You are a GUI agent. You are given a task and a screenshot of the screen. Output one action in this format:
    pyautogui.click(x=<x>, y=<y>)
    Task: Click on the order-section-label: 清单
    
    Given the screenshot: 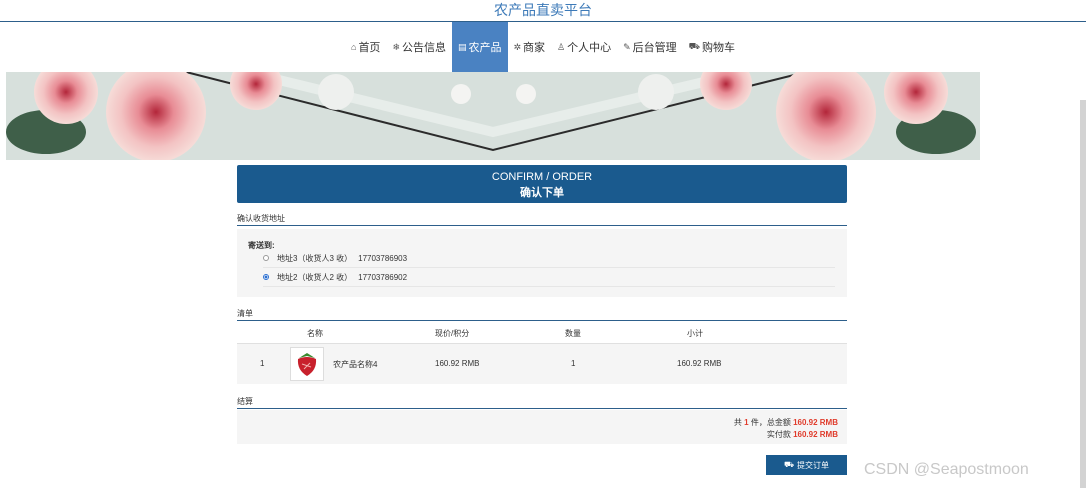 What is the action you would take?
    pyautogui.click(x=542, y=314)
    